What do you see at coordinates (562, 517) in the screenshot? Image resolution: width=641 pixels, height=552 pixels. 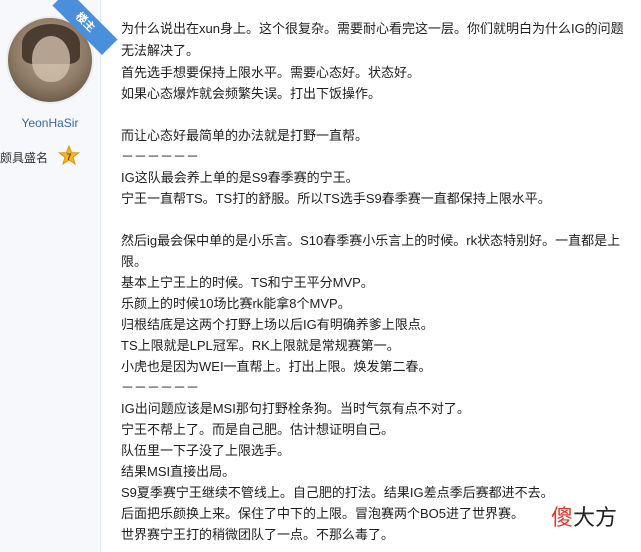 I see `watermark-char: 傻` at bounding box center [562, 517].